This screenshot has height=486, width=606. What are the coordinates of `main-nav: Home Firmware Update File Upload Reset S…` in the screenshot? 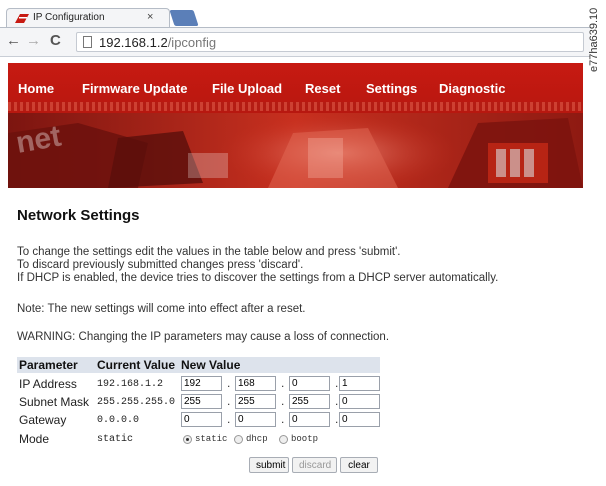 It's located at (295, 91).